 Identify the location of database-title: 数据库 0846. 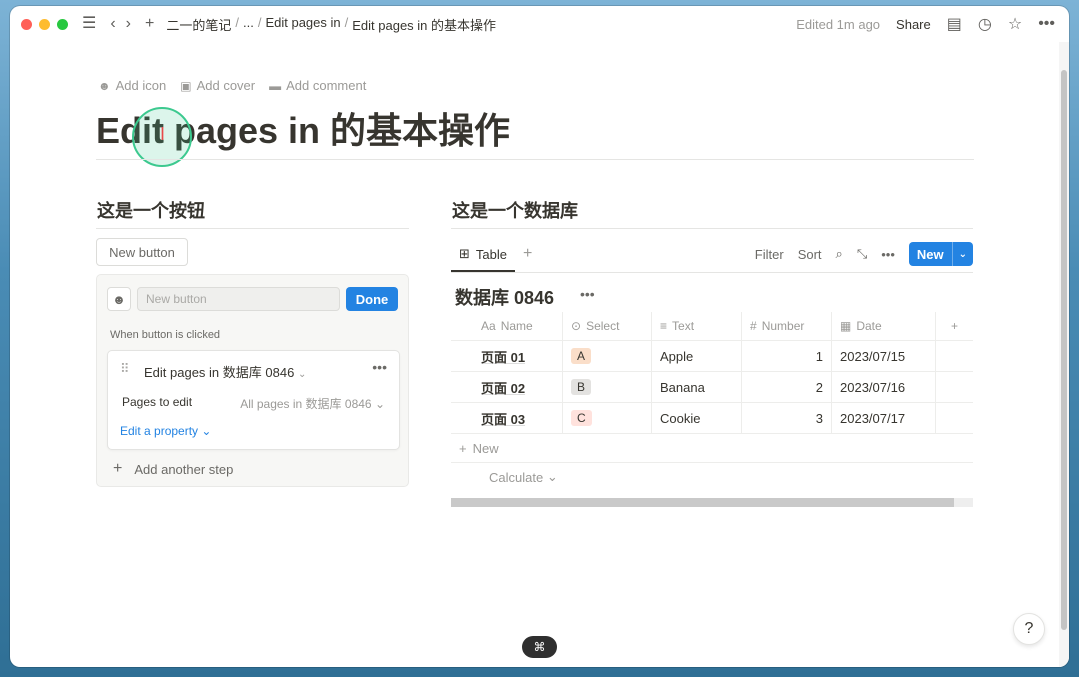
(504, 297).